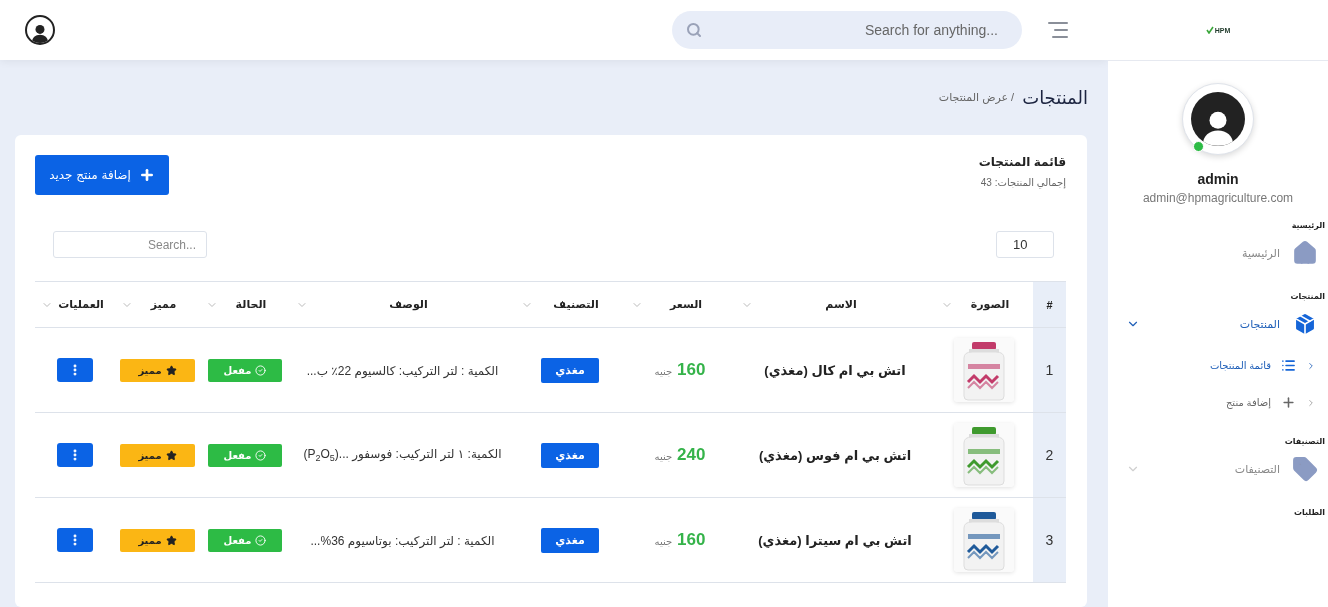 The height and width of the screenshot is (607, 1328). I want to click on column-header: الصورة, so click(984, 304).